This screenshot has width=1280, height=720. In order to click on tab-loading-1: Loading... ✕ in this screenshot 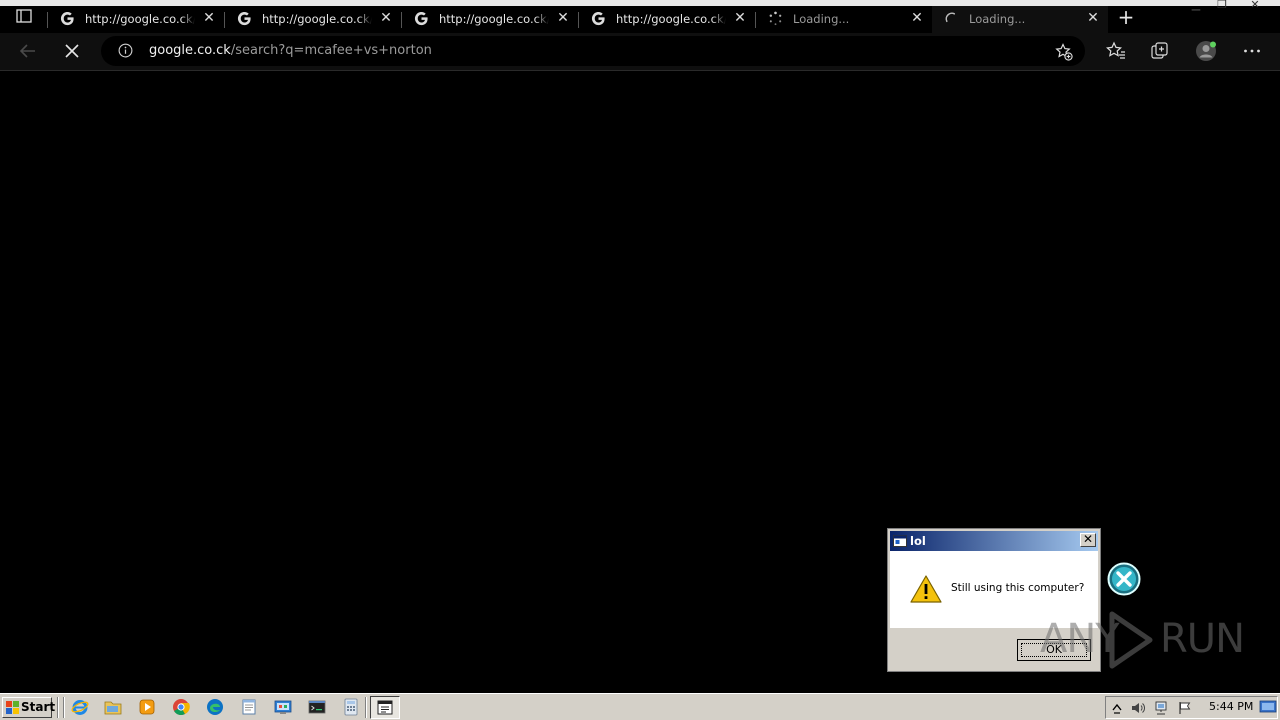, I will do `click(844, 19)`.